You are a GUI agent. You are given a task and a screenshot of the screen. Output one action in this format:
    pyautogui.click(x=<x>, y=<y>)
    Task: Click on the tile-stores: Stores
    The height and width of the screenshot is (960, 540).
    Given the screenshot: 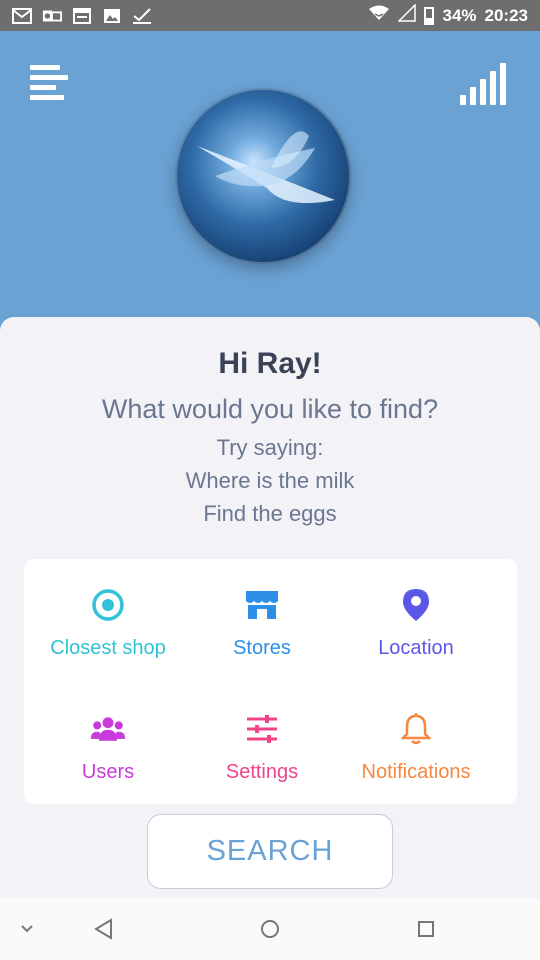 What is the action you would take?
    pyautogui.click(x=262, y=614)
    